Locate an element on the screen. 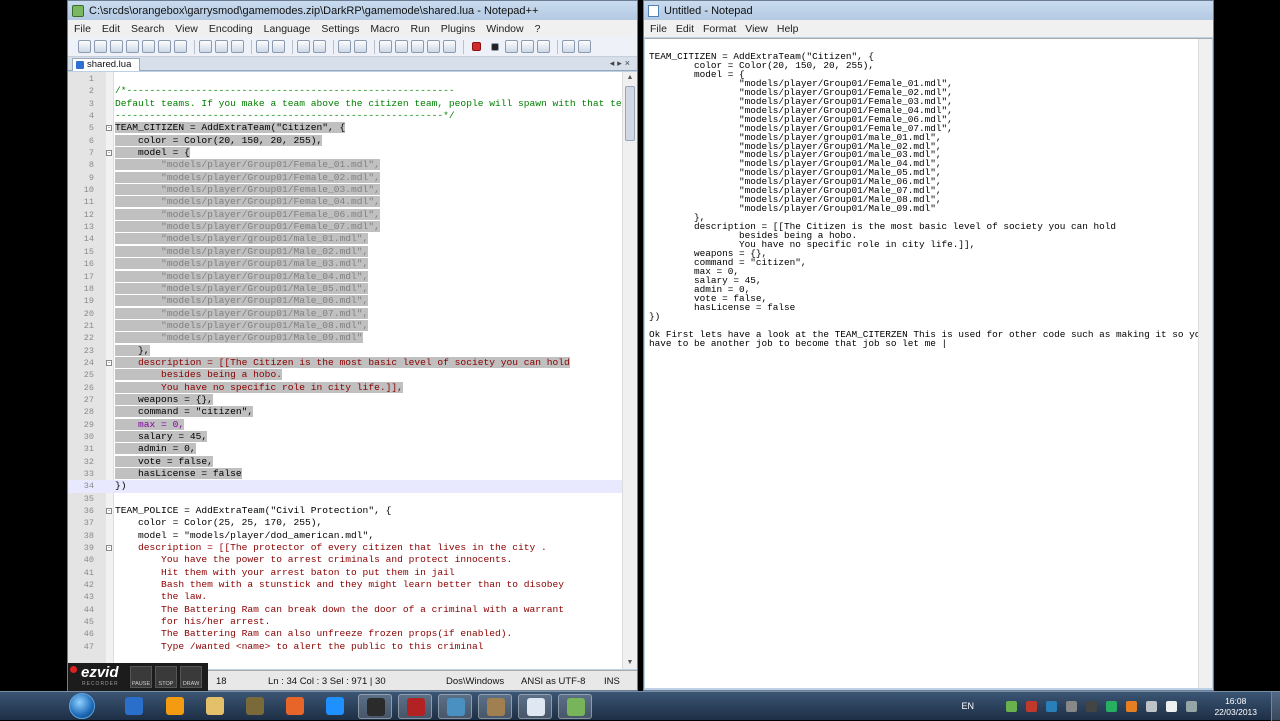 Image resolution: width=1280 pixels, height=721 pixels. draw-button: DRAW is located at coordinates (191, 677).